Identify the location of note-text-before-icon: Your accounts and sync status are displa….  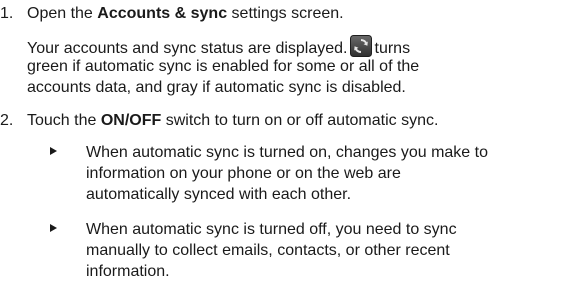
(187, 48).